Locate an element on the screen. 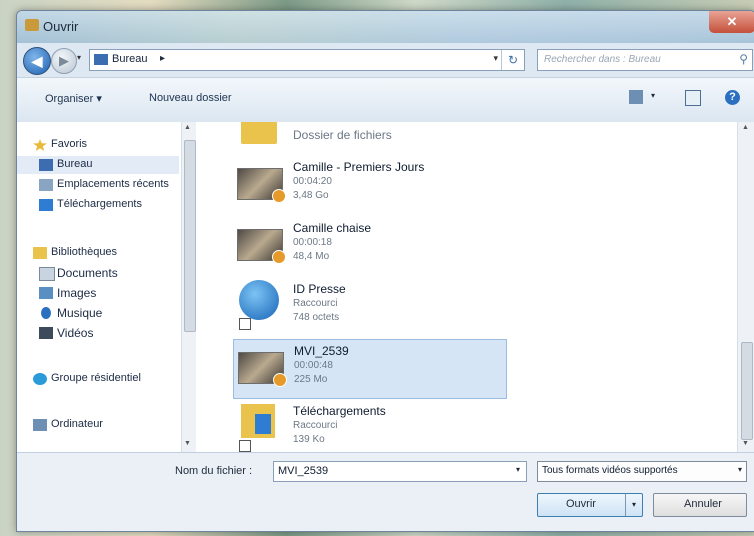 This screenshot has height=536, width=754. sidebar-item-label: Emplacements récents is located at coordinates (113, 184).